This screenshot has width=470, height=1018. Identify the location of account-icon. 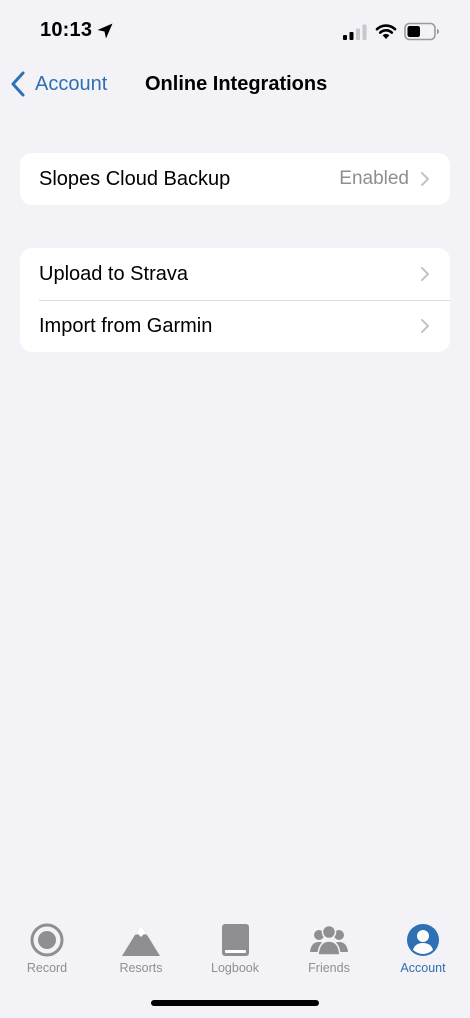
(423, 940).